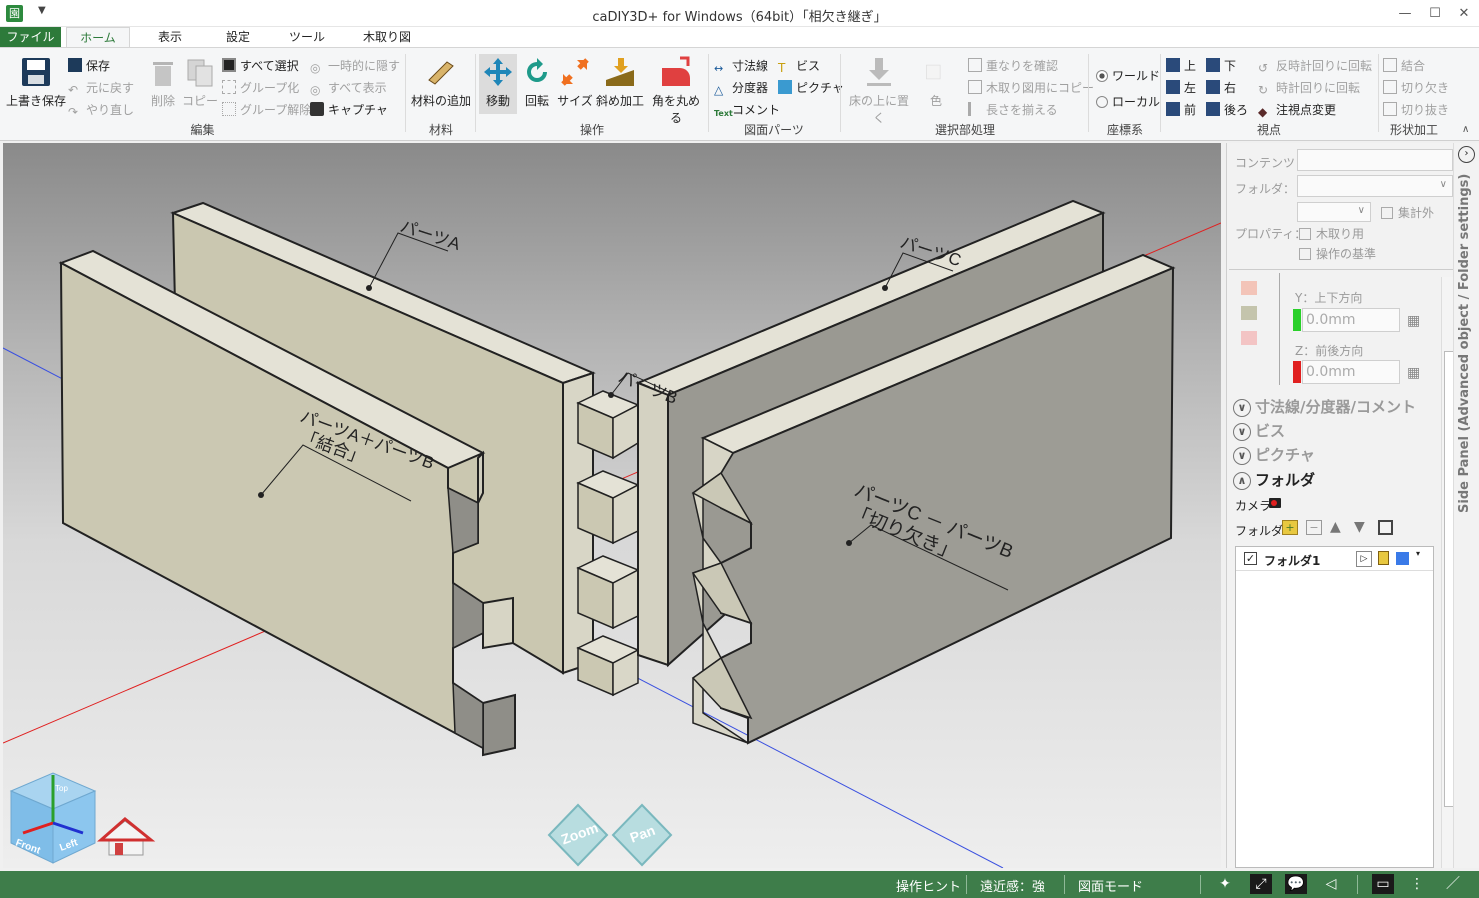 The width and height of the screenshot is (1479, 898). Describe the element at coordinates (53, 818) in the screenshot. I see `navigation-cube: Front Left Top` at that location.